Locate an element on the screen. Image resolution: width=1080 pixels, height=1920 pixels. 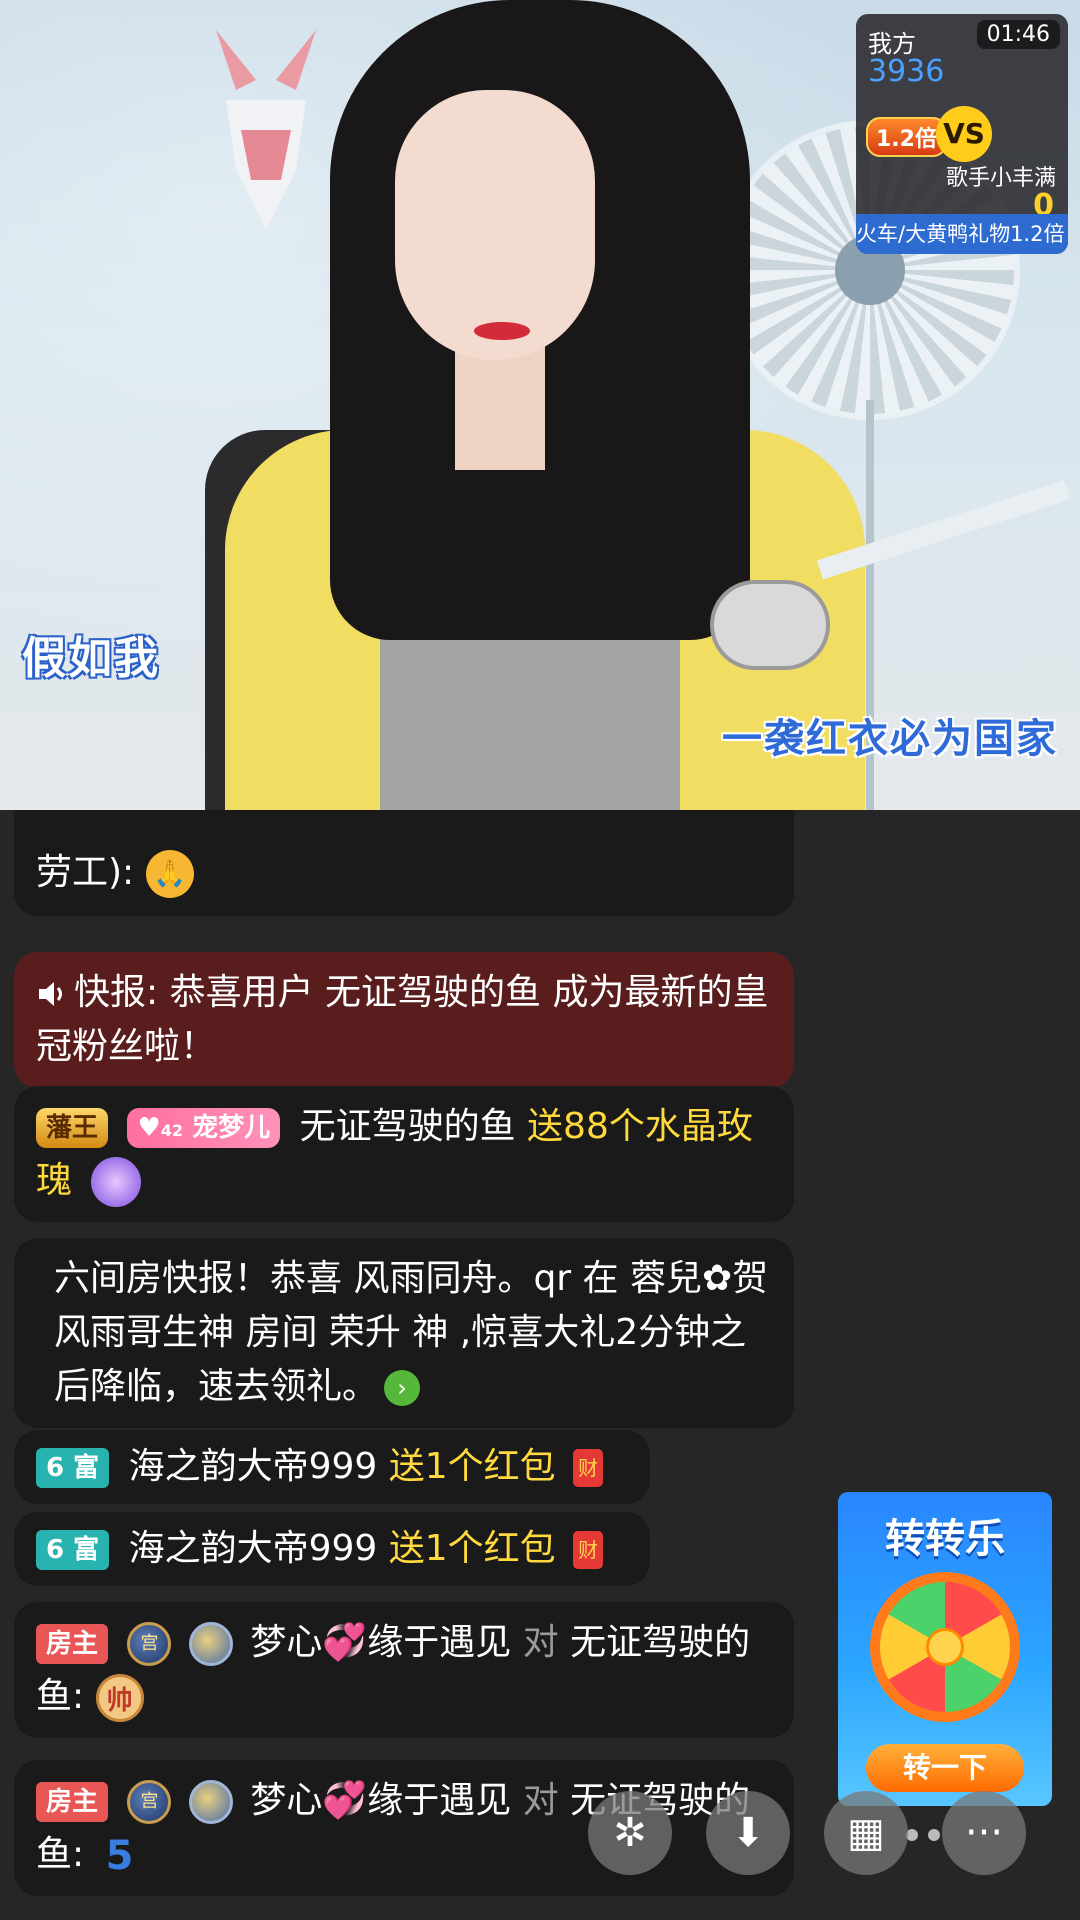
heart-icon: ♥ is located at coordinates (149, 1128).